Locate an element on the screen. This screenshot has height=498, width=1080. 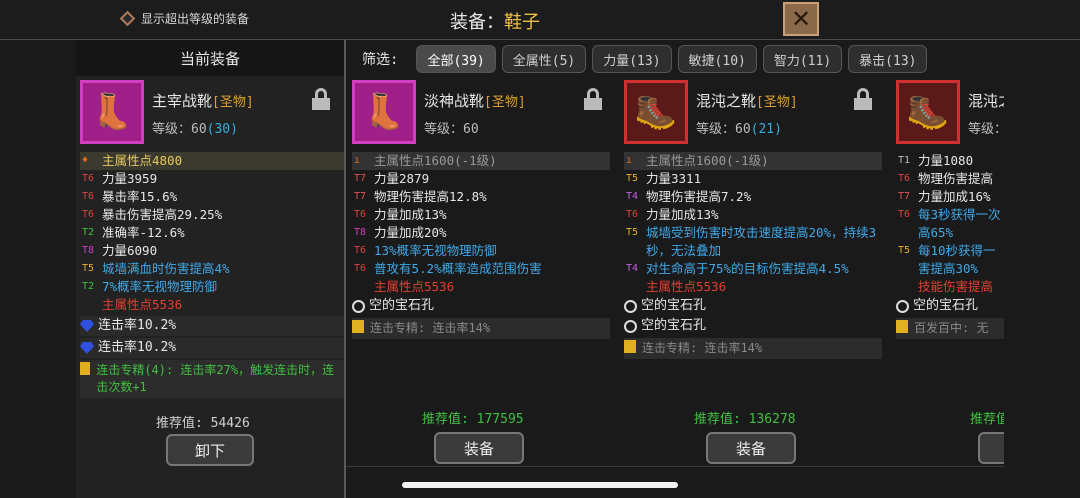
stat-line: T7 力量加成16% is located at coordinates (950, 197).